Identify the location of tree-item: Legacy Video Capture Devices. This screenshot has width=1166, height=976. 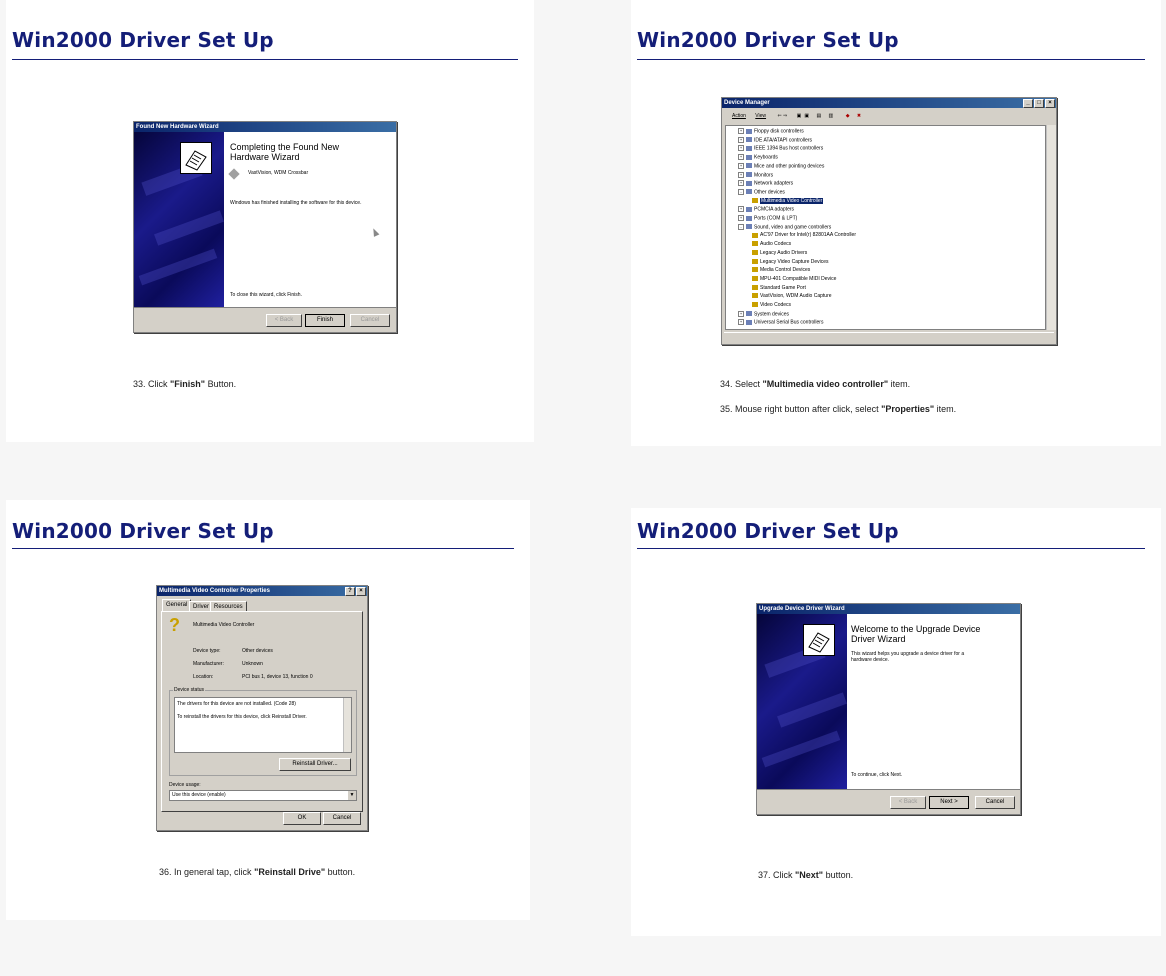
(790, 262).